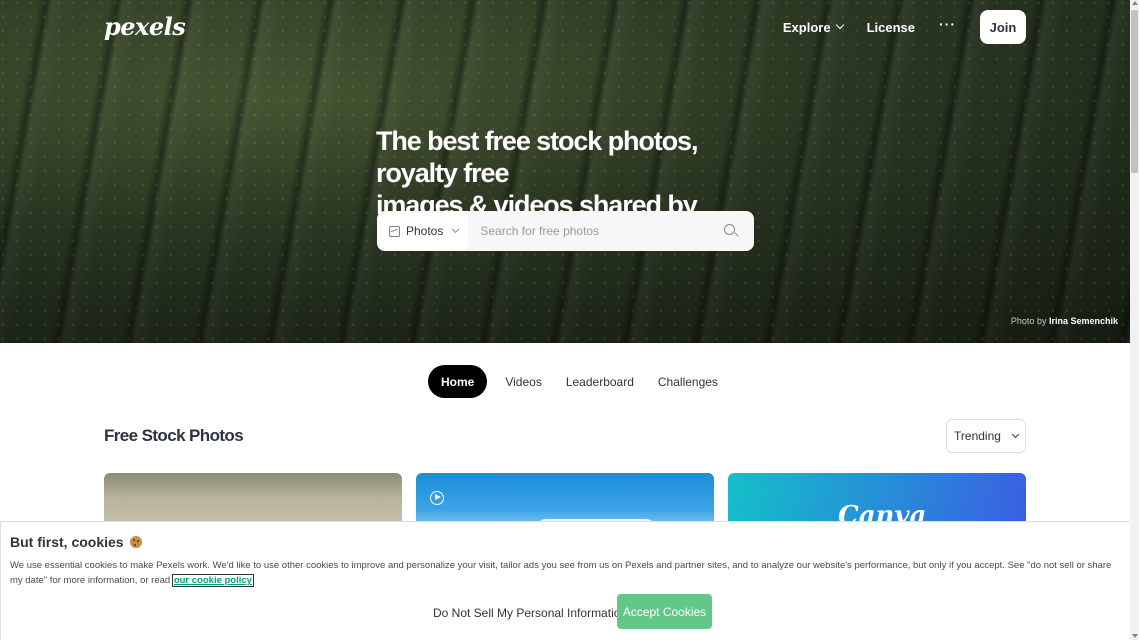  I want to click on scrollbar, so click(1134, 320).